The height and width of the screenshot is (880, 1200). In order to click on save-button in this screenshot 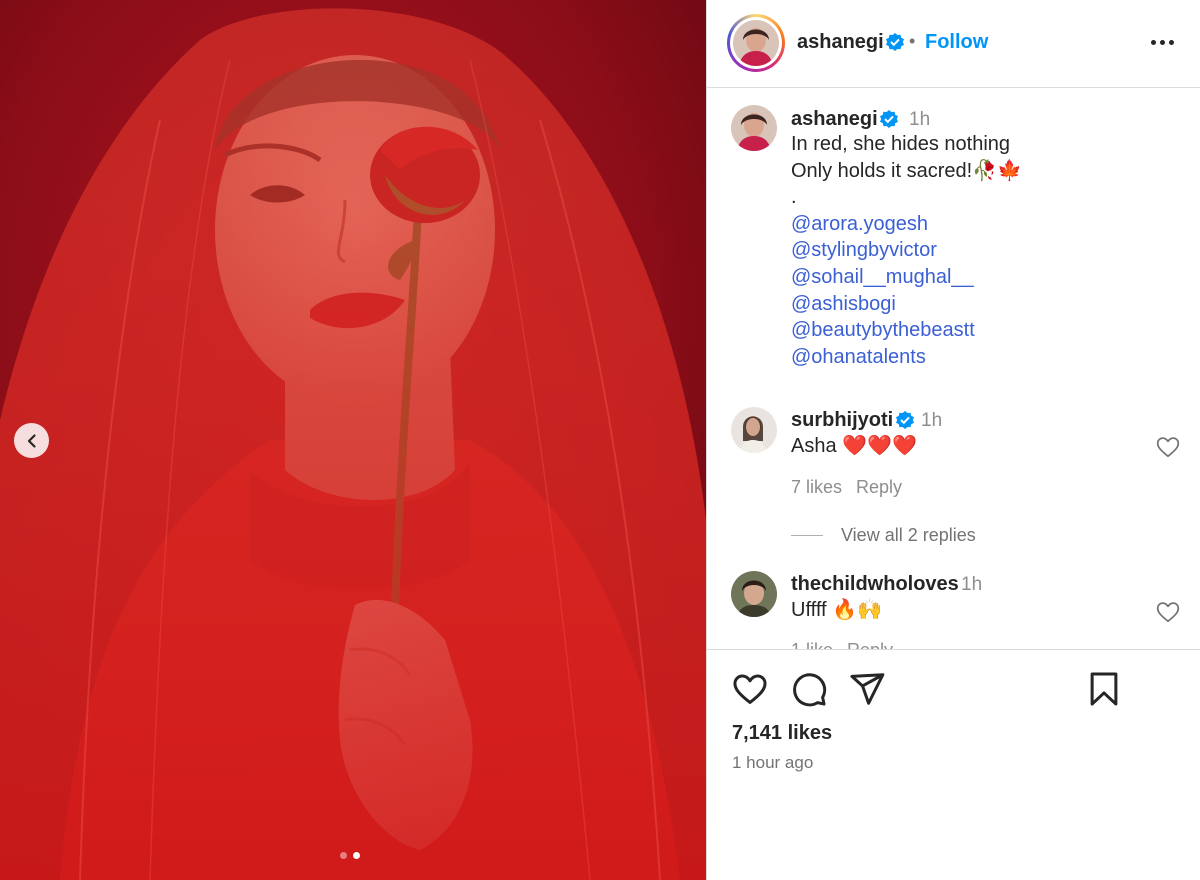, I will do `click(1104, 691)`.